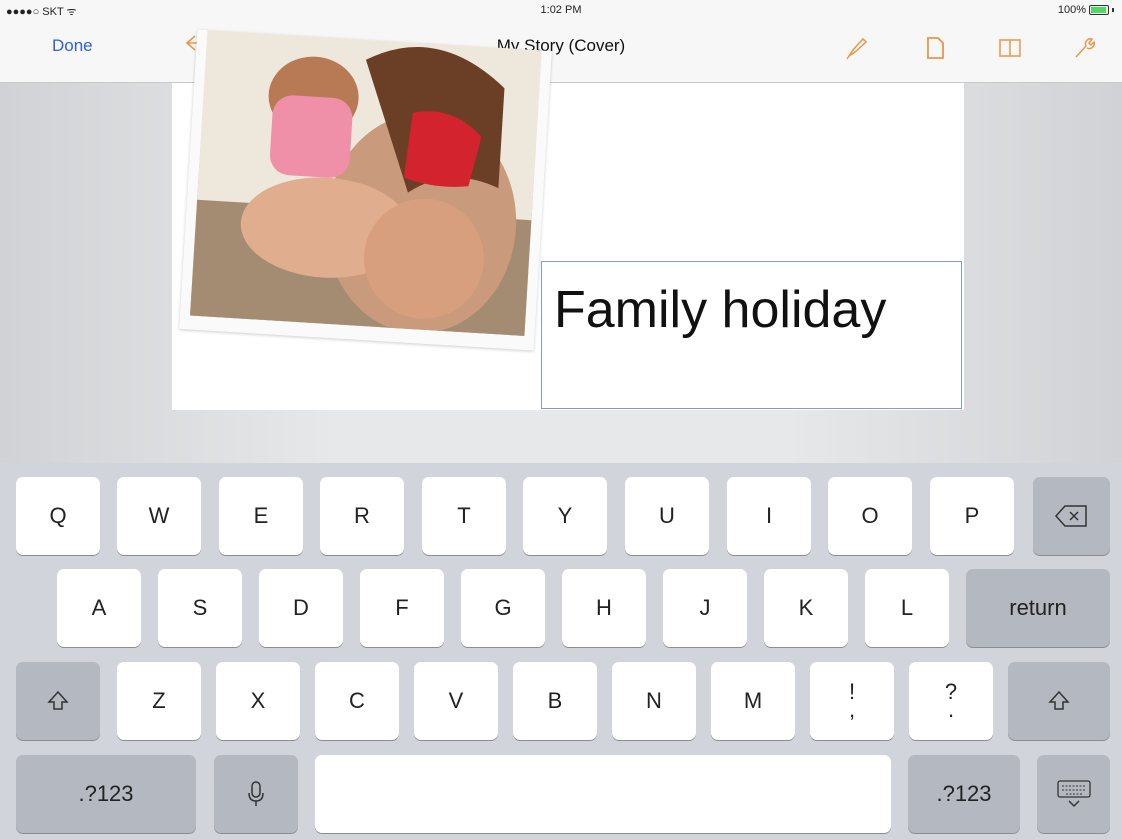  What do you see at coordinates (1038, 608) in the screenshot?
I see `return-key: return` at bounding box center [1038, 608].